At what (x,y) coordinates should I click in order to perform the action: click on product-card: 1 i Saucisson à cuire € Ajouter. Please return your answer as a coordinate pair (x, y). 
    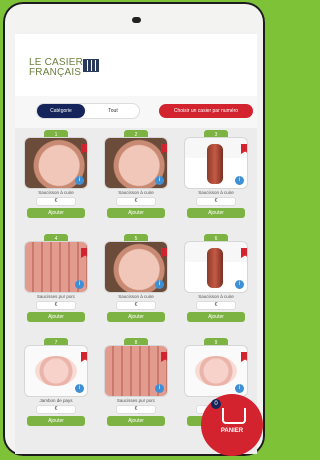
    Looking at the image, I should click on (56, 179).